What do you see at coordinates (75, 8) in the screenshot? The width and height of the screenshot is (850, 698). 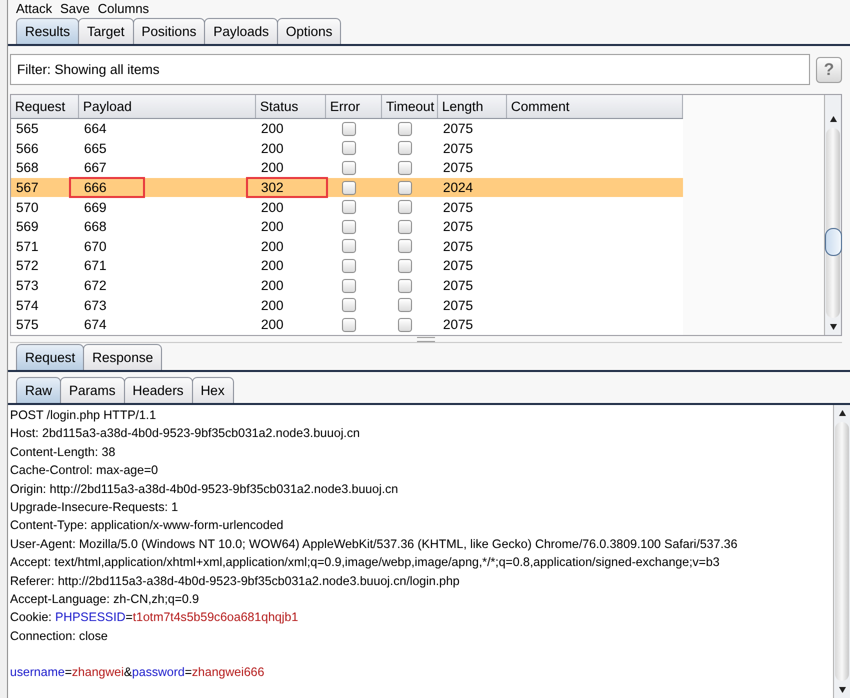 I see `menu-item: Save` at bounding box center [75, 8].